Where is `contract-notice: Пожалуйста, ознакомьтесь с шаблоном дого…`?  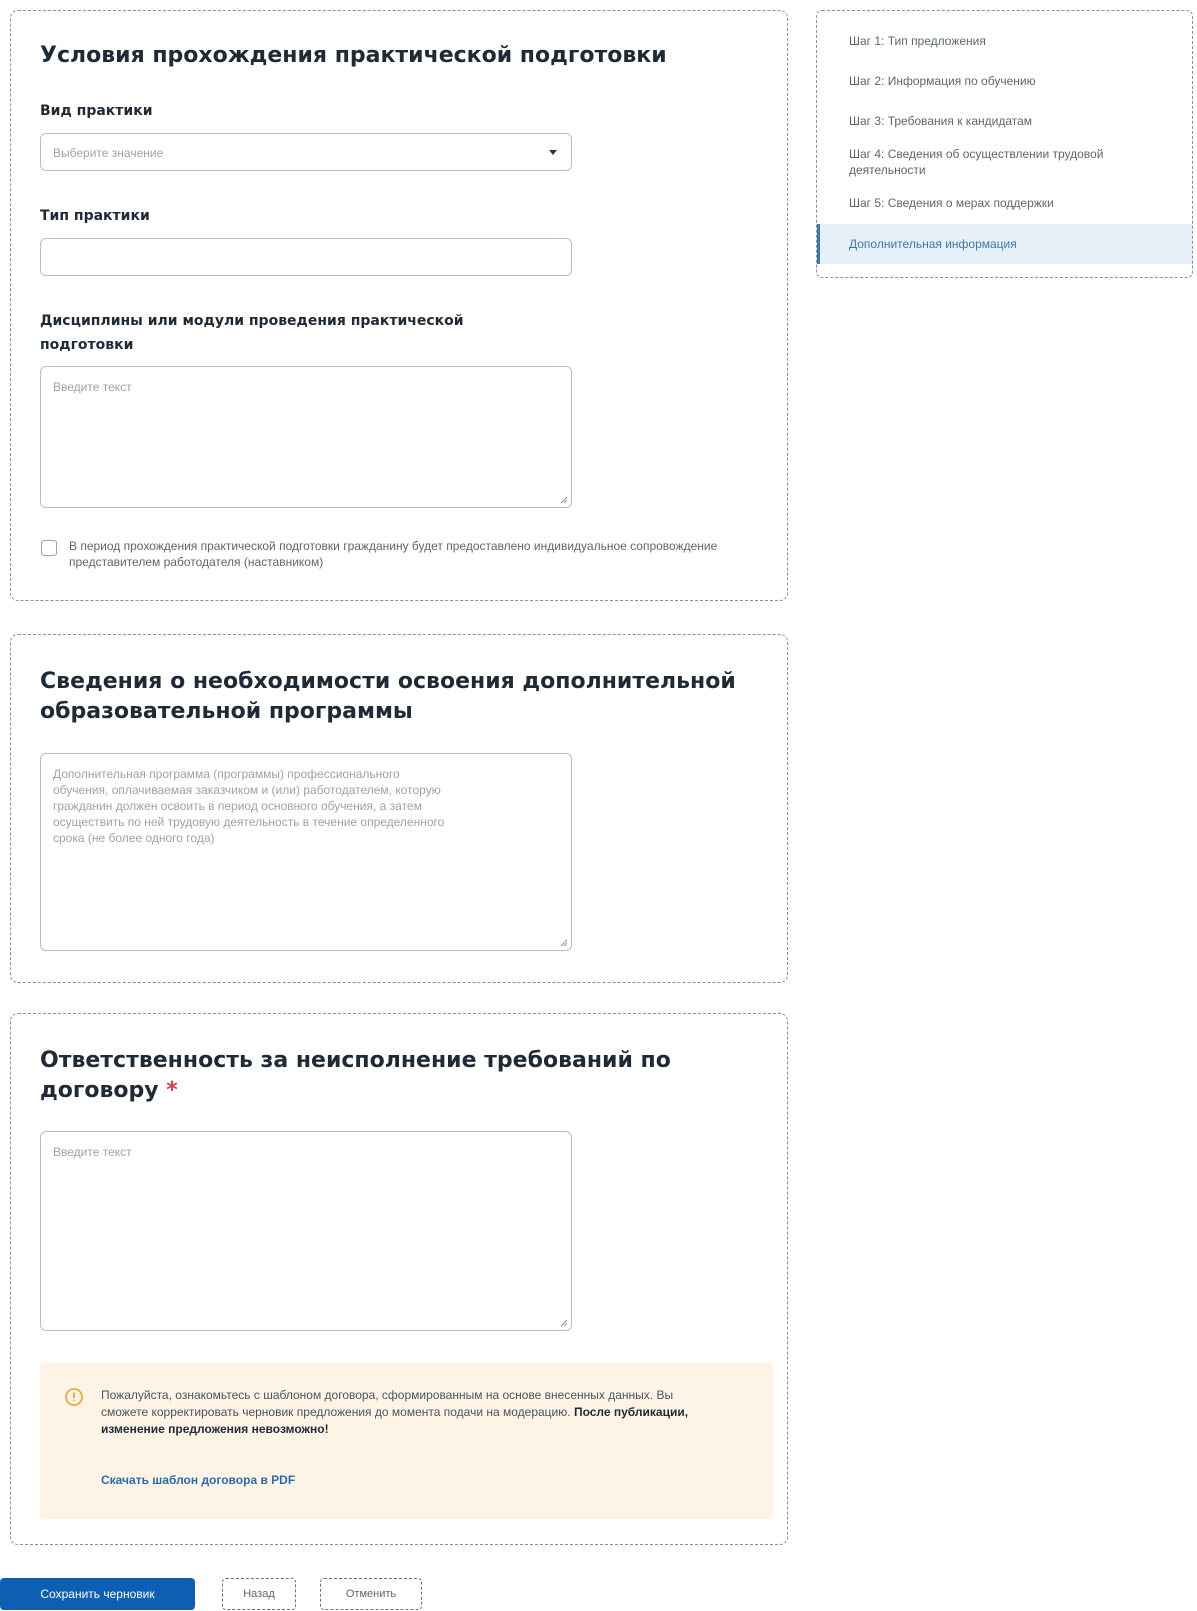 contract-notice: Пожалуйста, ознакомьтесь с шаблоном дого… is located at coordinates (406, 1441).